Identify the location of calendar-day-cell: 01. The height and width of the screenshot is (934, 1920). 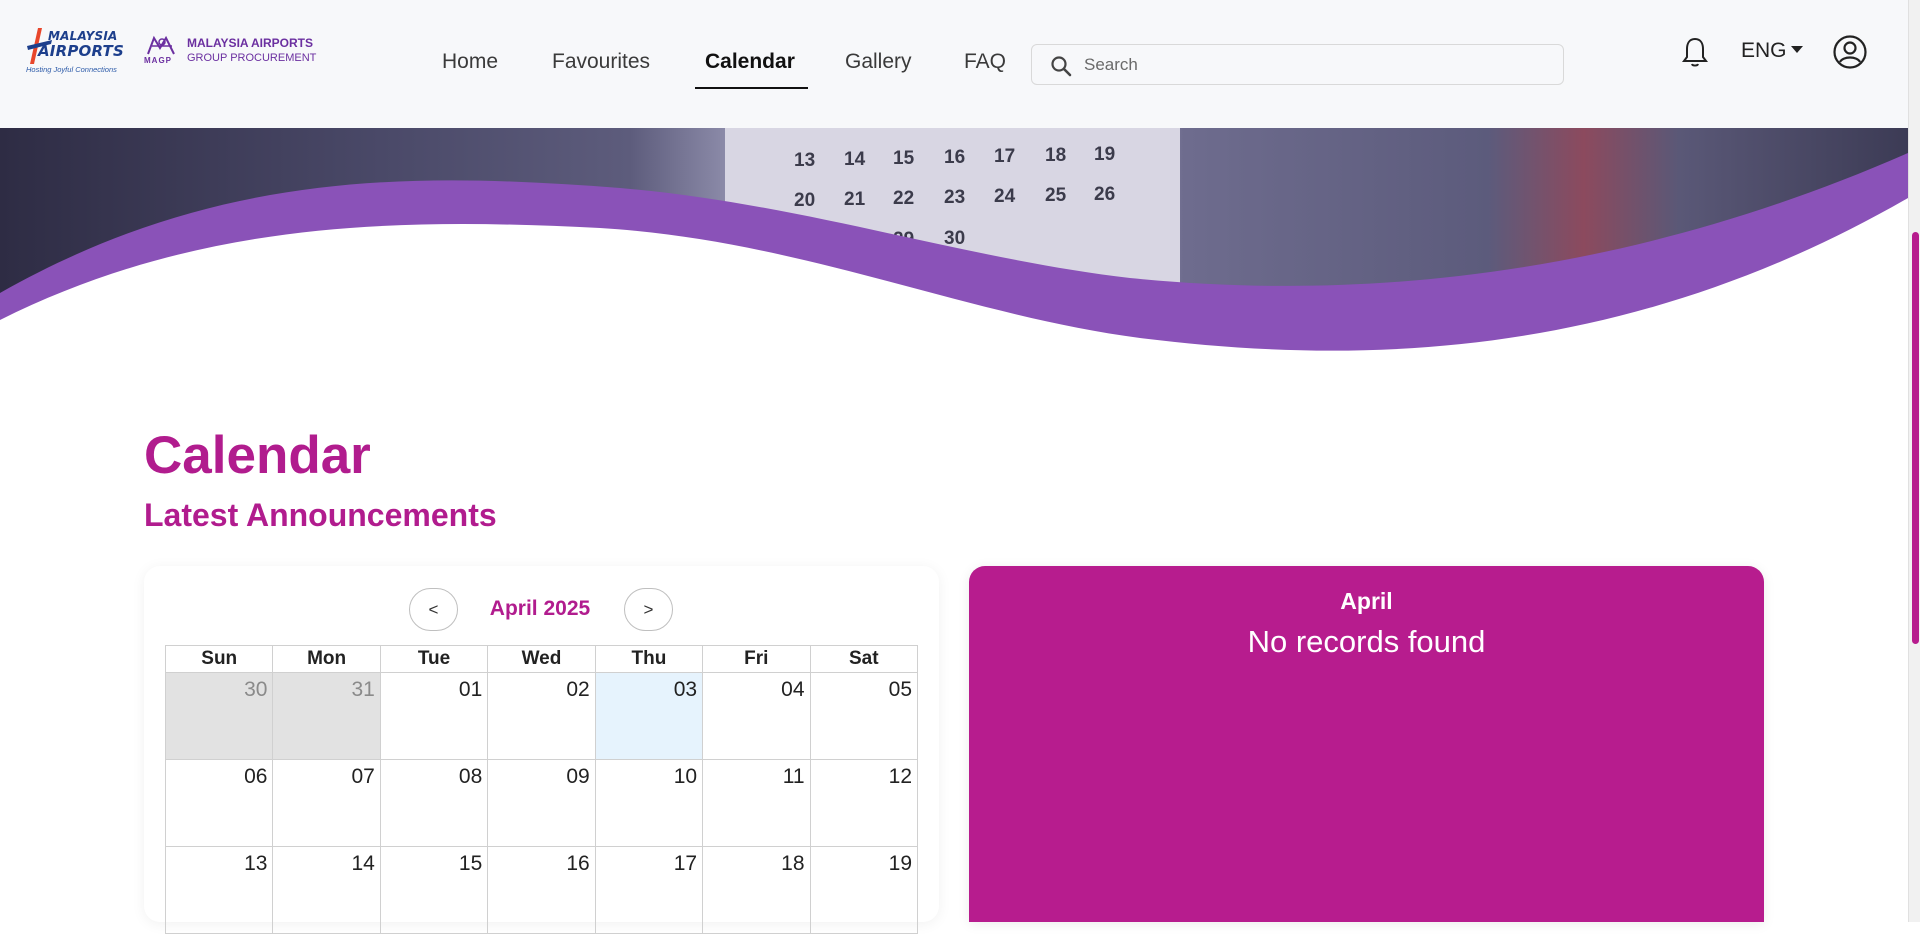
(434, 716).